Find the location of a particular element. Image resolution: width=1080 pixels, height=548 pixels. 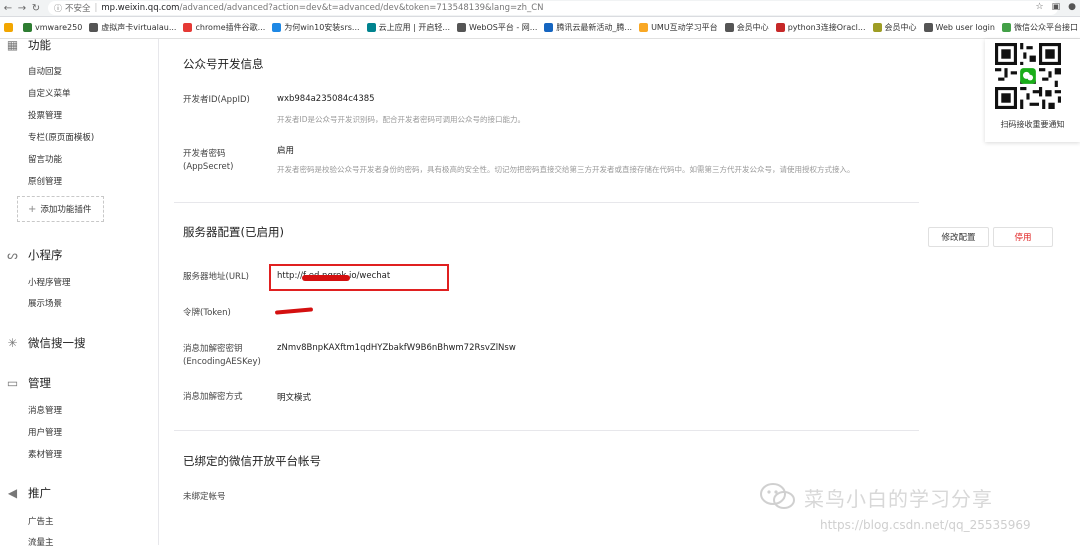

extension-icon: ▣ is located at coordinates (1056, 7).